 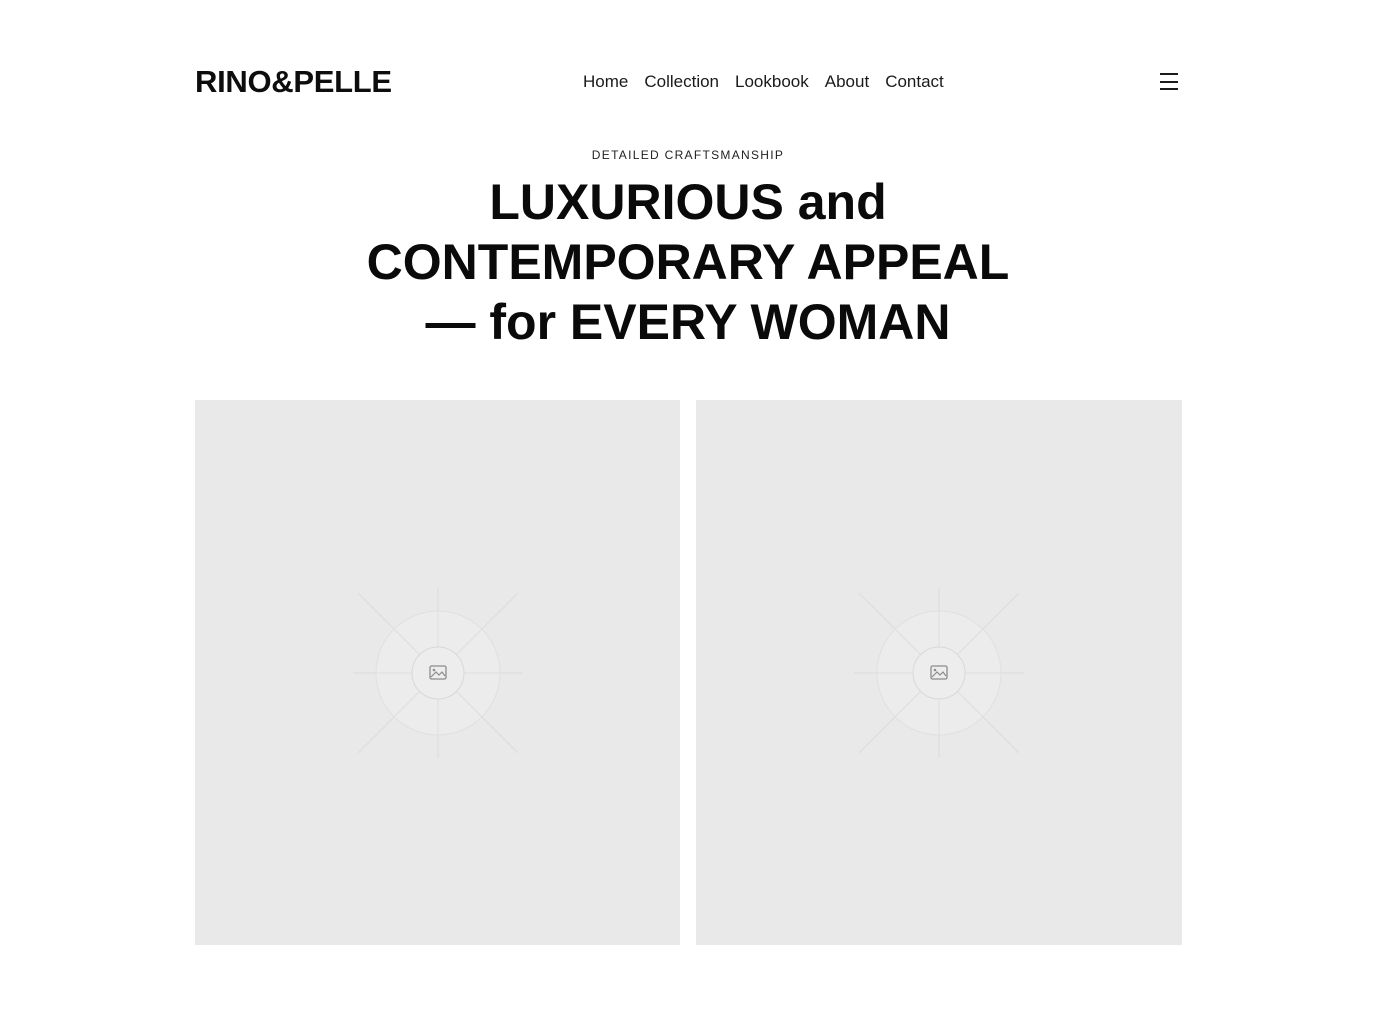 What do you see at coordinates (688, 155) in the screenshot?
I see `hero-eyebrow: DETAILED CRAFTSMANSHIP` at bounding box center [688, 155].